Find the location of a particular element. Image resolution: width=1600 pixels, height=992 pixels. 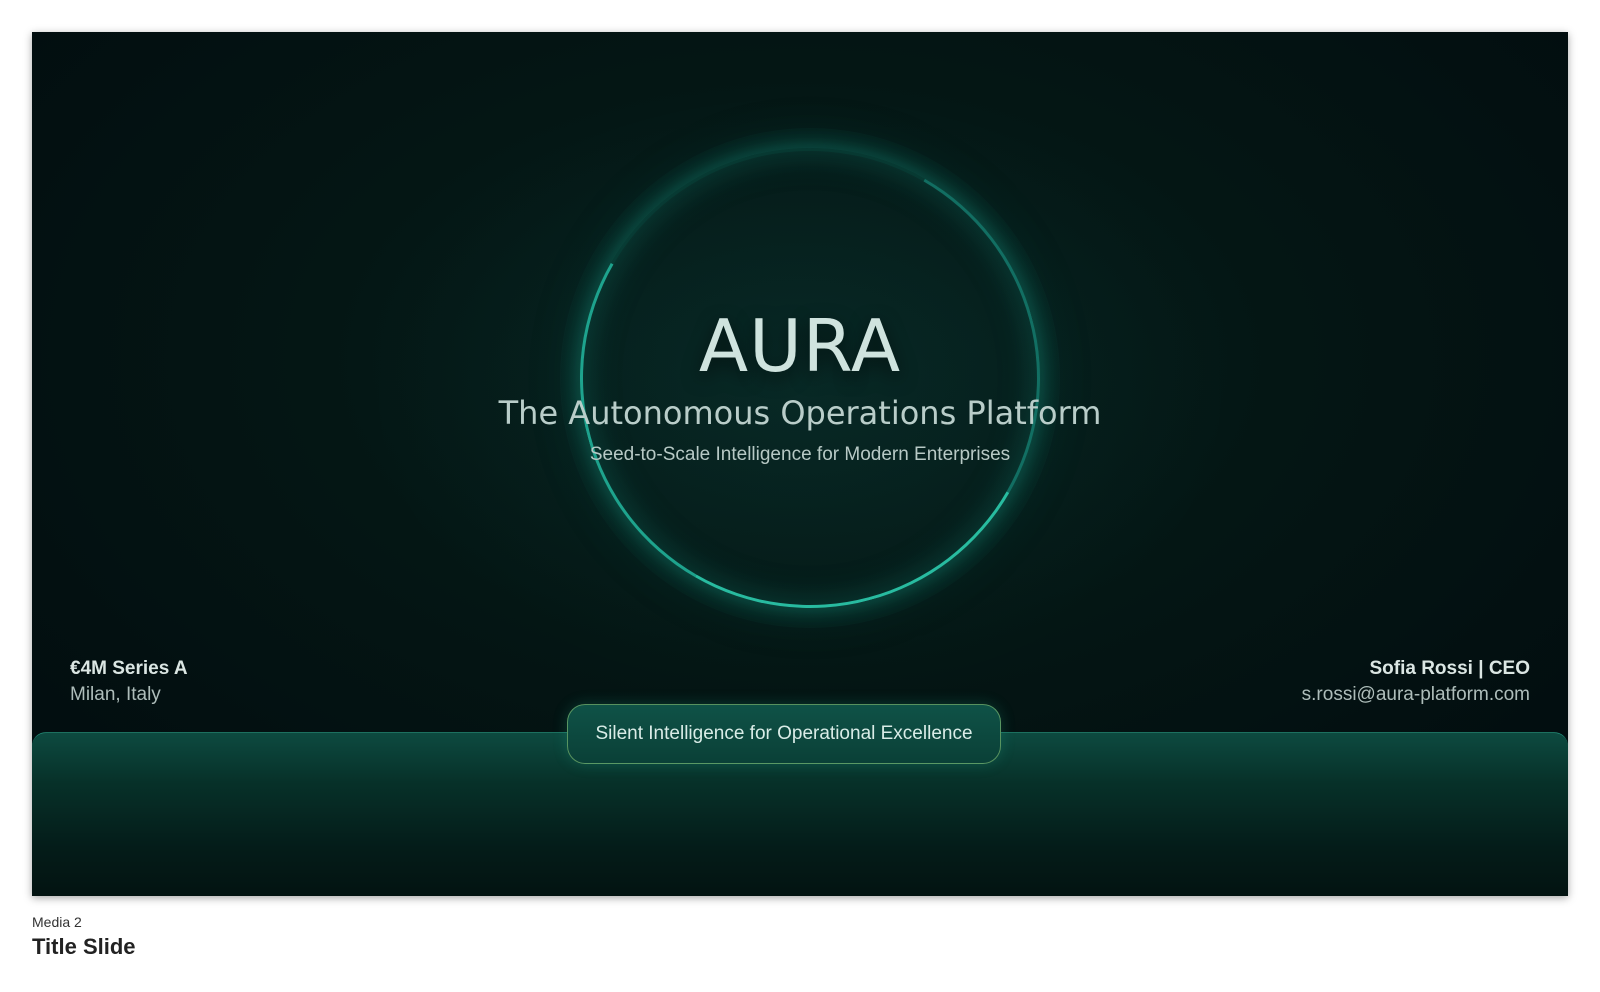

slide-title: AURA is located at coordinates (800, 346).